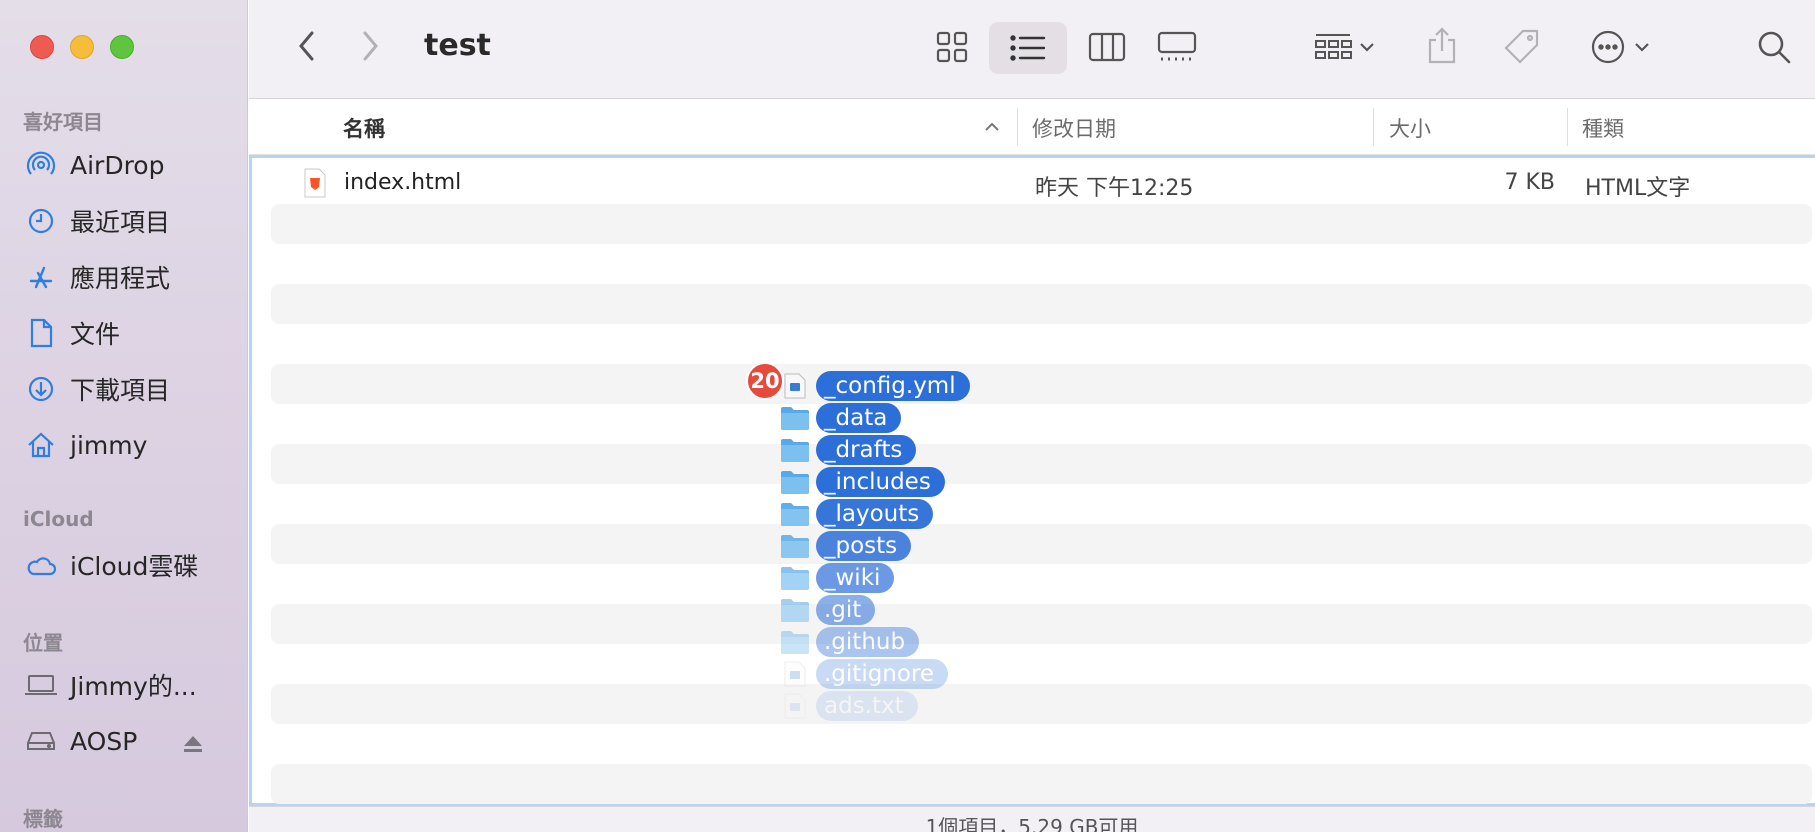  I want to click on chevron-left-icon, so click(306, 46).